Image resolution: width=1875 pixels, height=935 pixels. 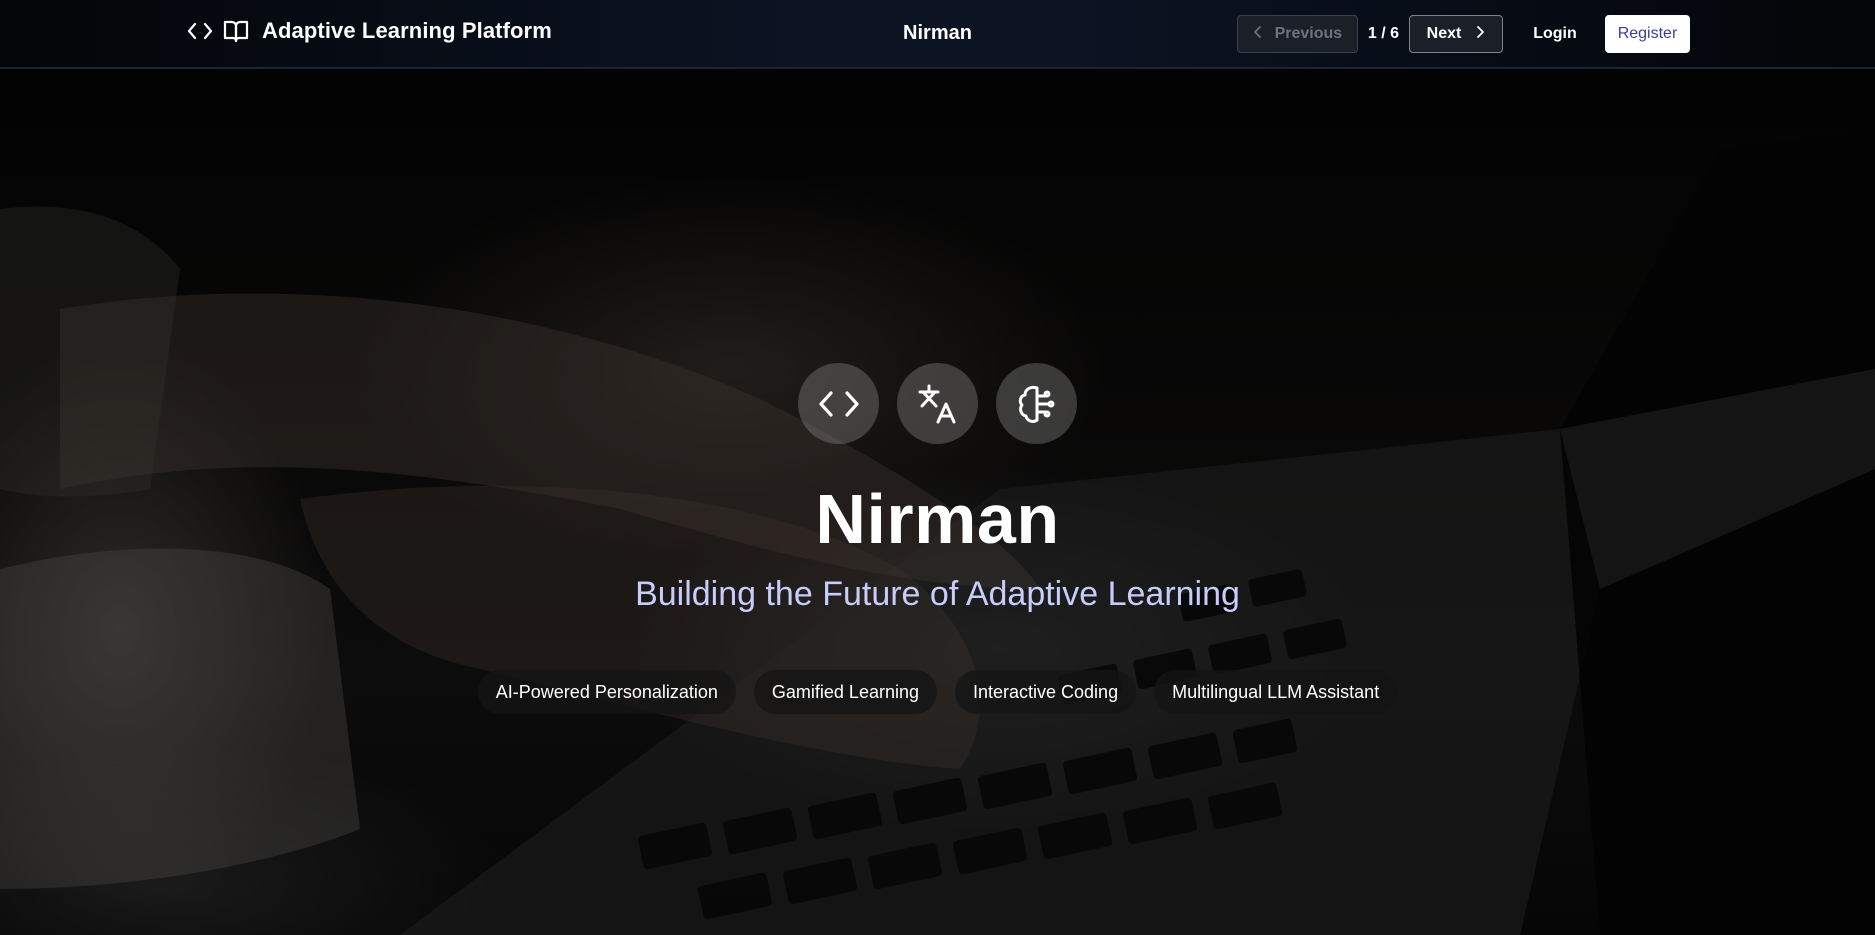 What do you see at coordinates (1276, 692) in the screenshot?
I see `feature-chip: Multilingual LLM Assistant` at bounding box center [1276, 692].